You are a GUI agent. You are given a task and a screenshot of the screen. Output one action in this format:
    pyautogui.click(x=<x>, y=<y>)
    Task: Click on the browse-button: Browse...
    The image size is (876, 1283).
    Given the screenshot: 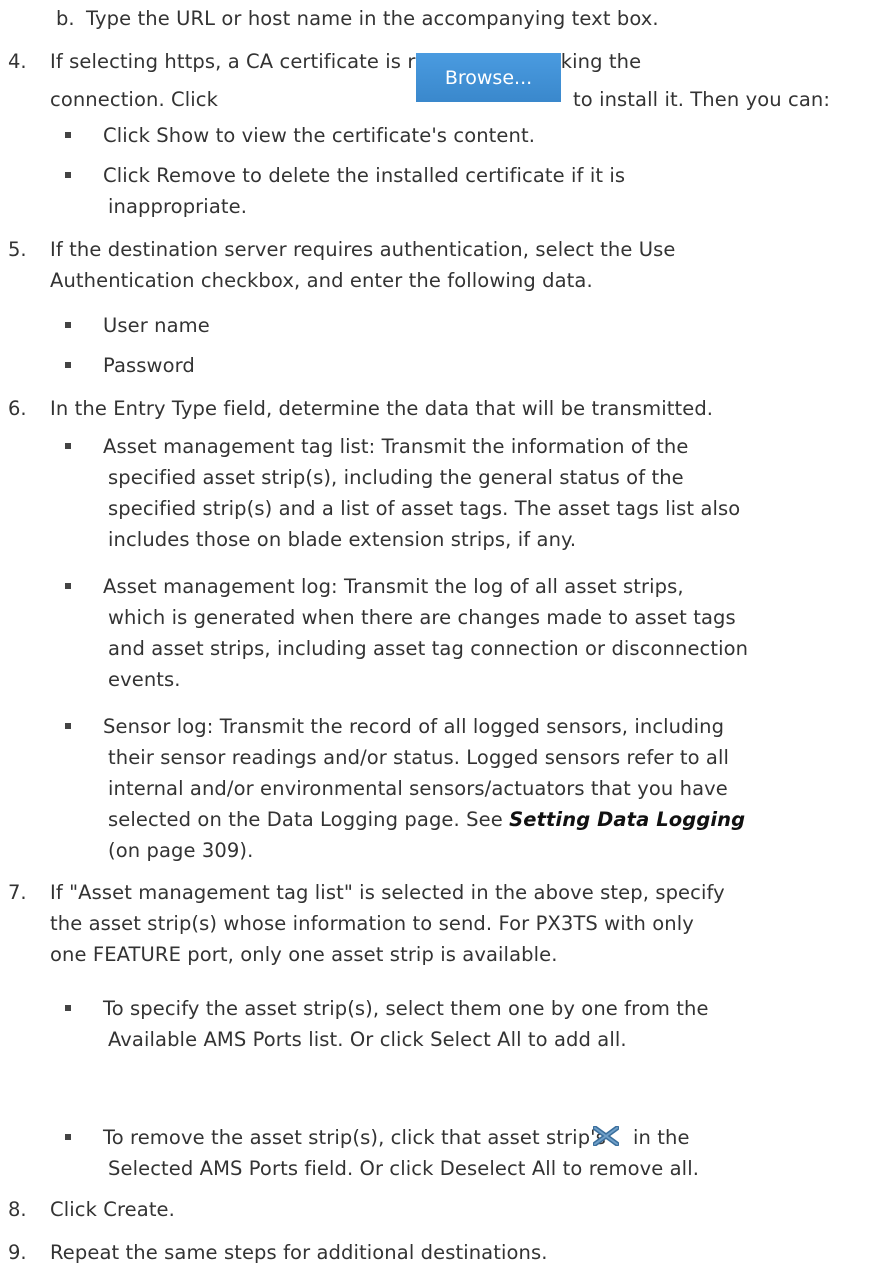 What is the action you would take?
    pyautogui.click(x=488, y=77)
    